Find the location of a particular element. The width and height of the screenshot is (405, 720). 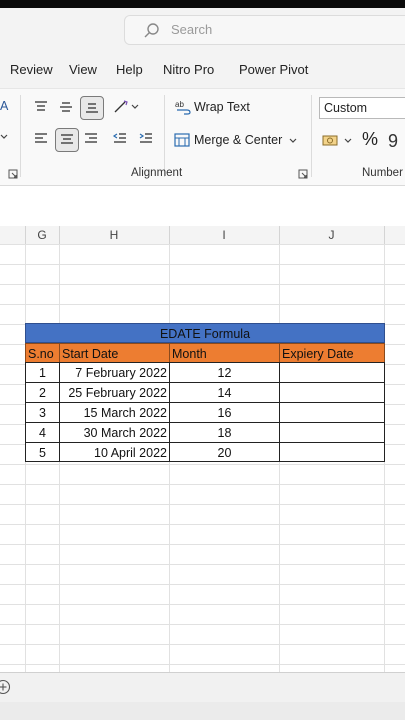

percent-style-button: % is located at coordinates (370, 139).